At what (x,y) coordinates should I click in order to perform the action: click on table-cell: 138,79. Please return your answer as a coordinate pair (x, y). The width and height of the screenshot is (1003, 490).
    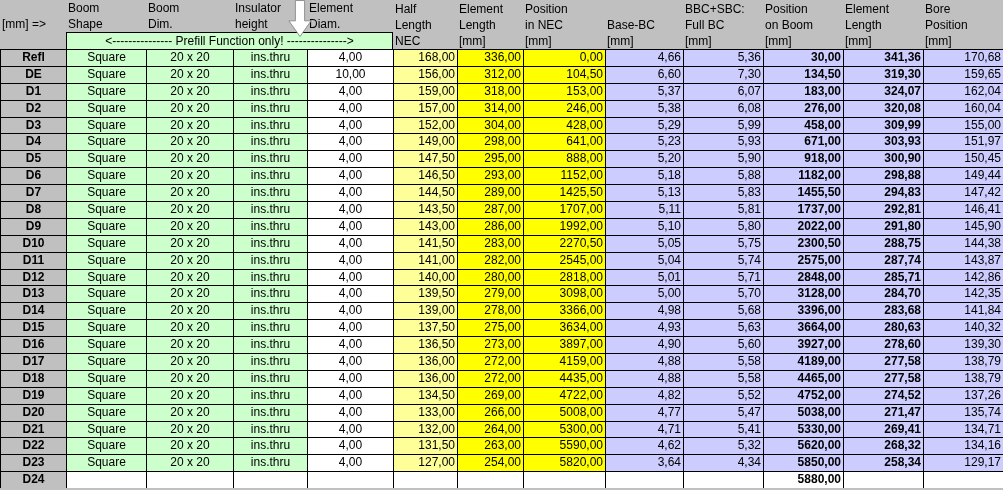
    Looking at the image, I should click on (963, 362).